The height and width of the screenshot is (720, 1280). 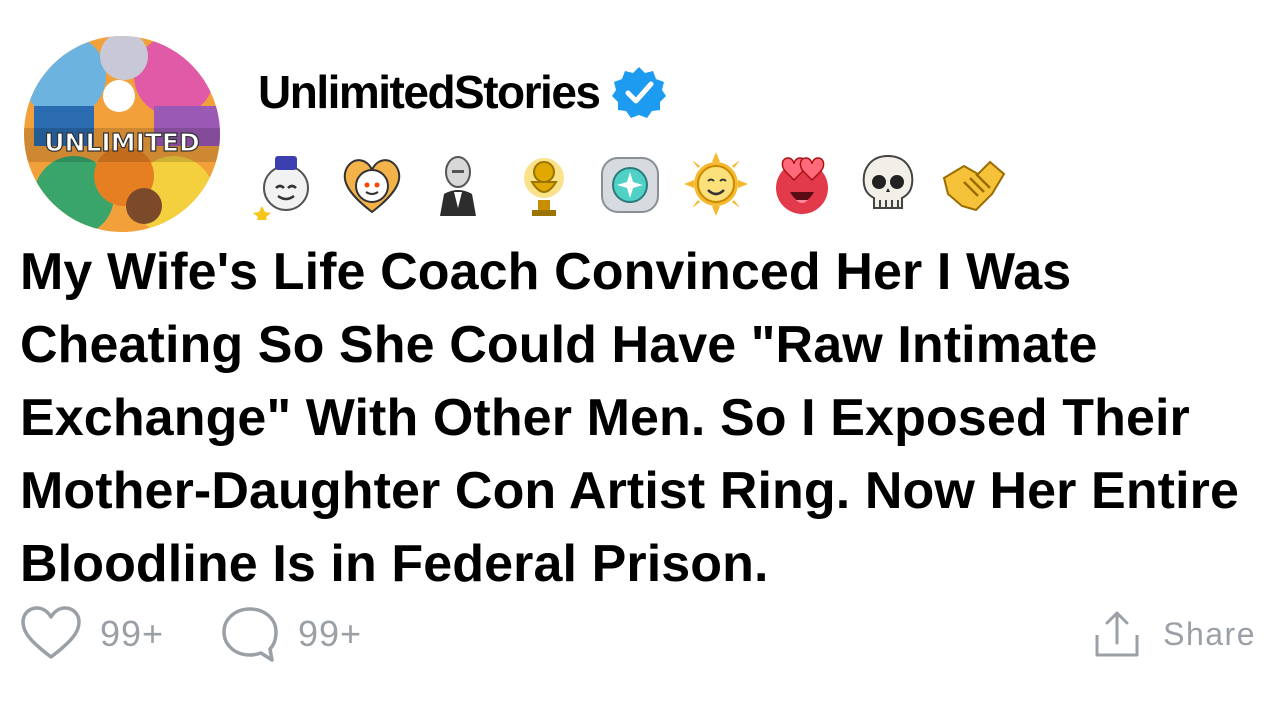 I want to click on platinum-gem-award-icon, so click(x=630, y=184).